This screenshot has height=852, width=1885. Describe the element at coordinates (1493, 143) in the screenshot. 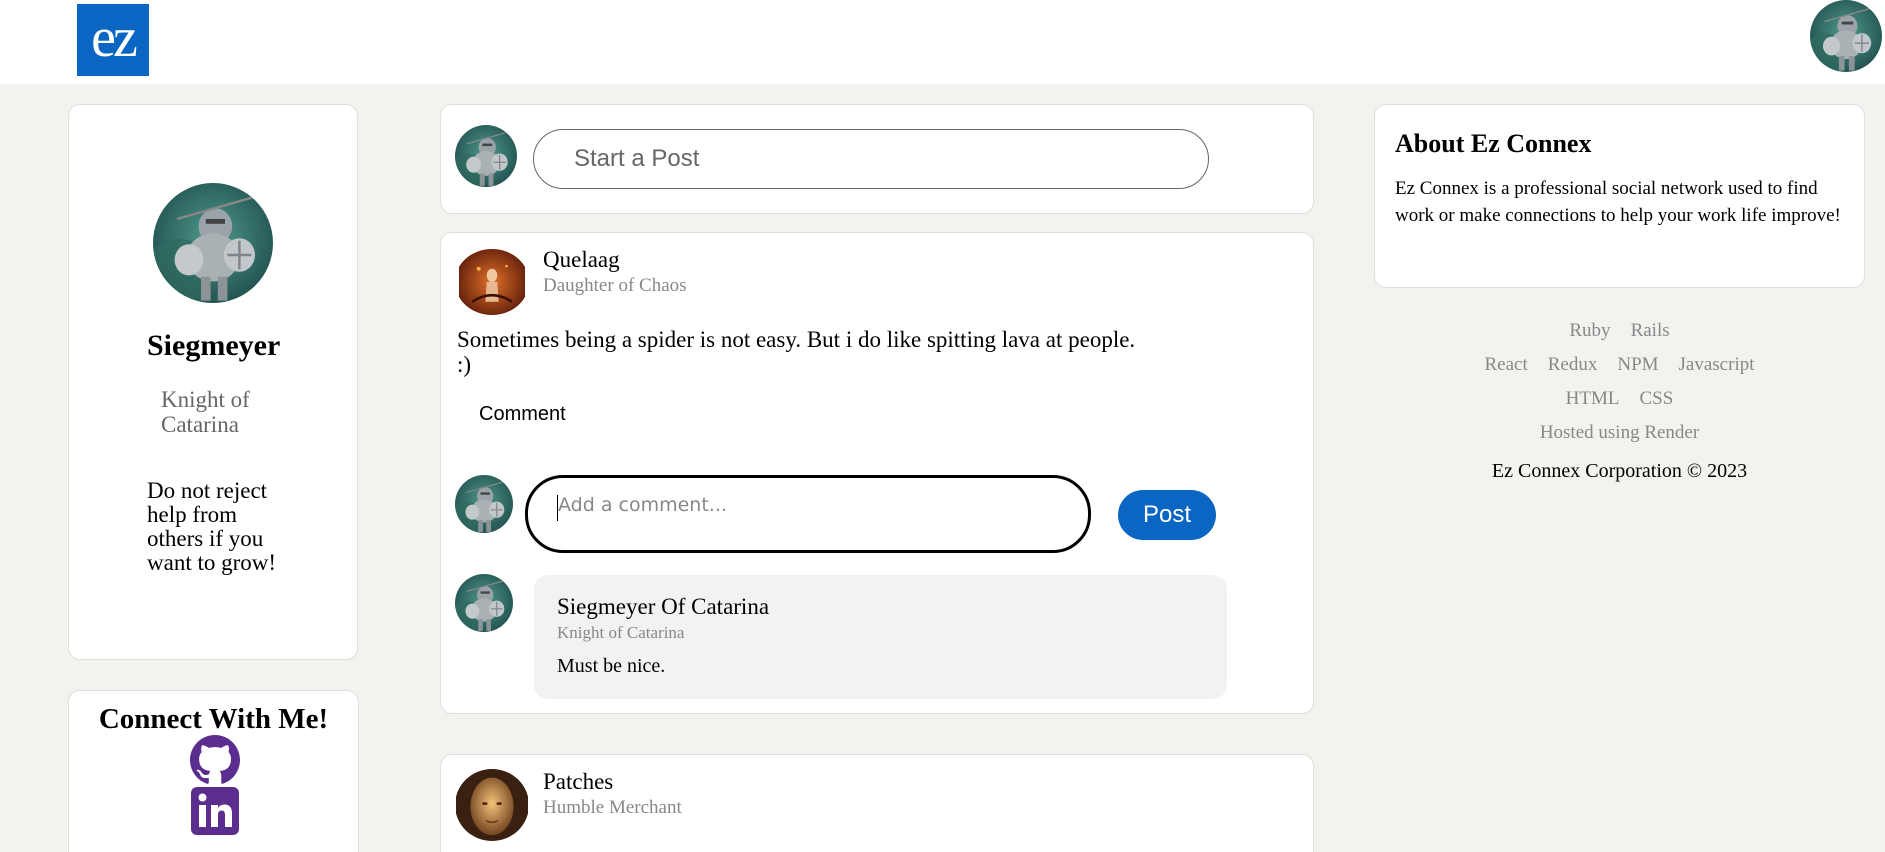

I see `about-title: About Ez Connex` at that location.